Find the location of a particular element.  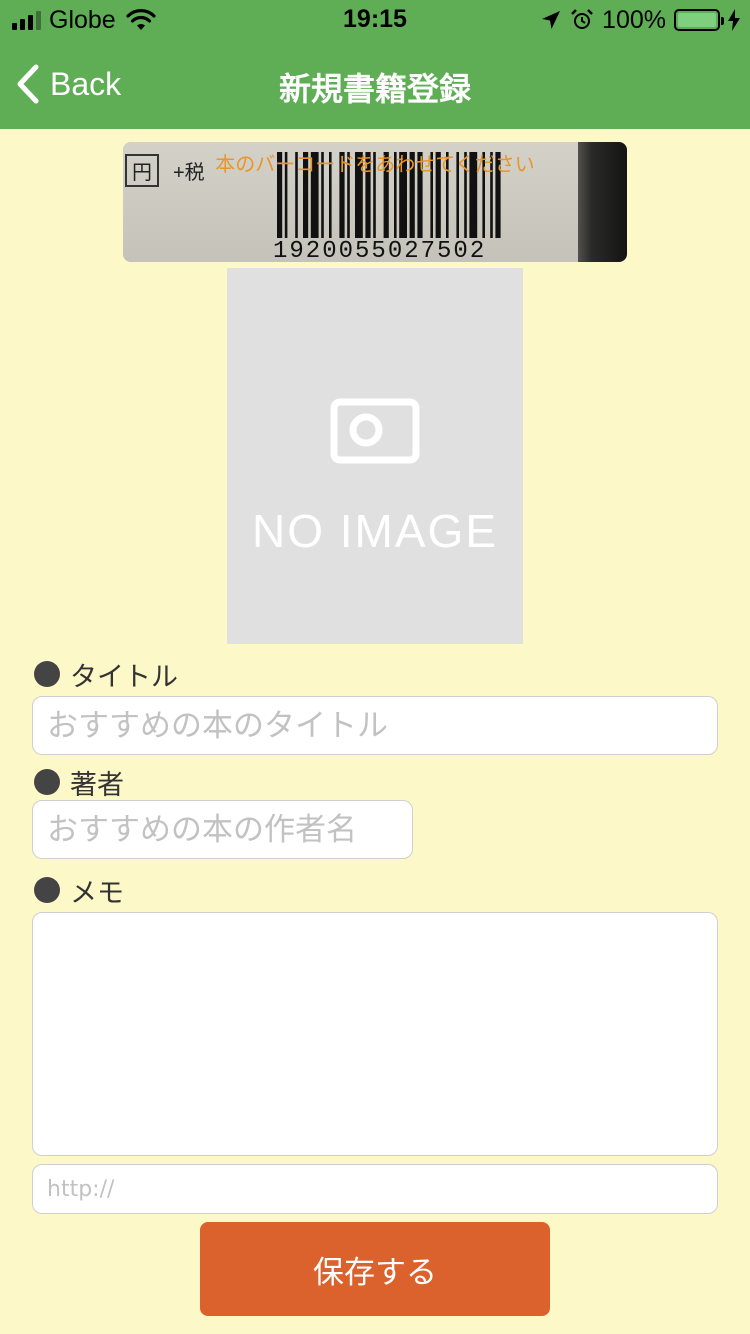

location-icon is located at coordinates (551, 20).